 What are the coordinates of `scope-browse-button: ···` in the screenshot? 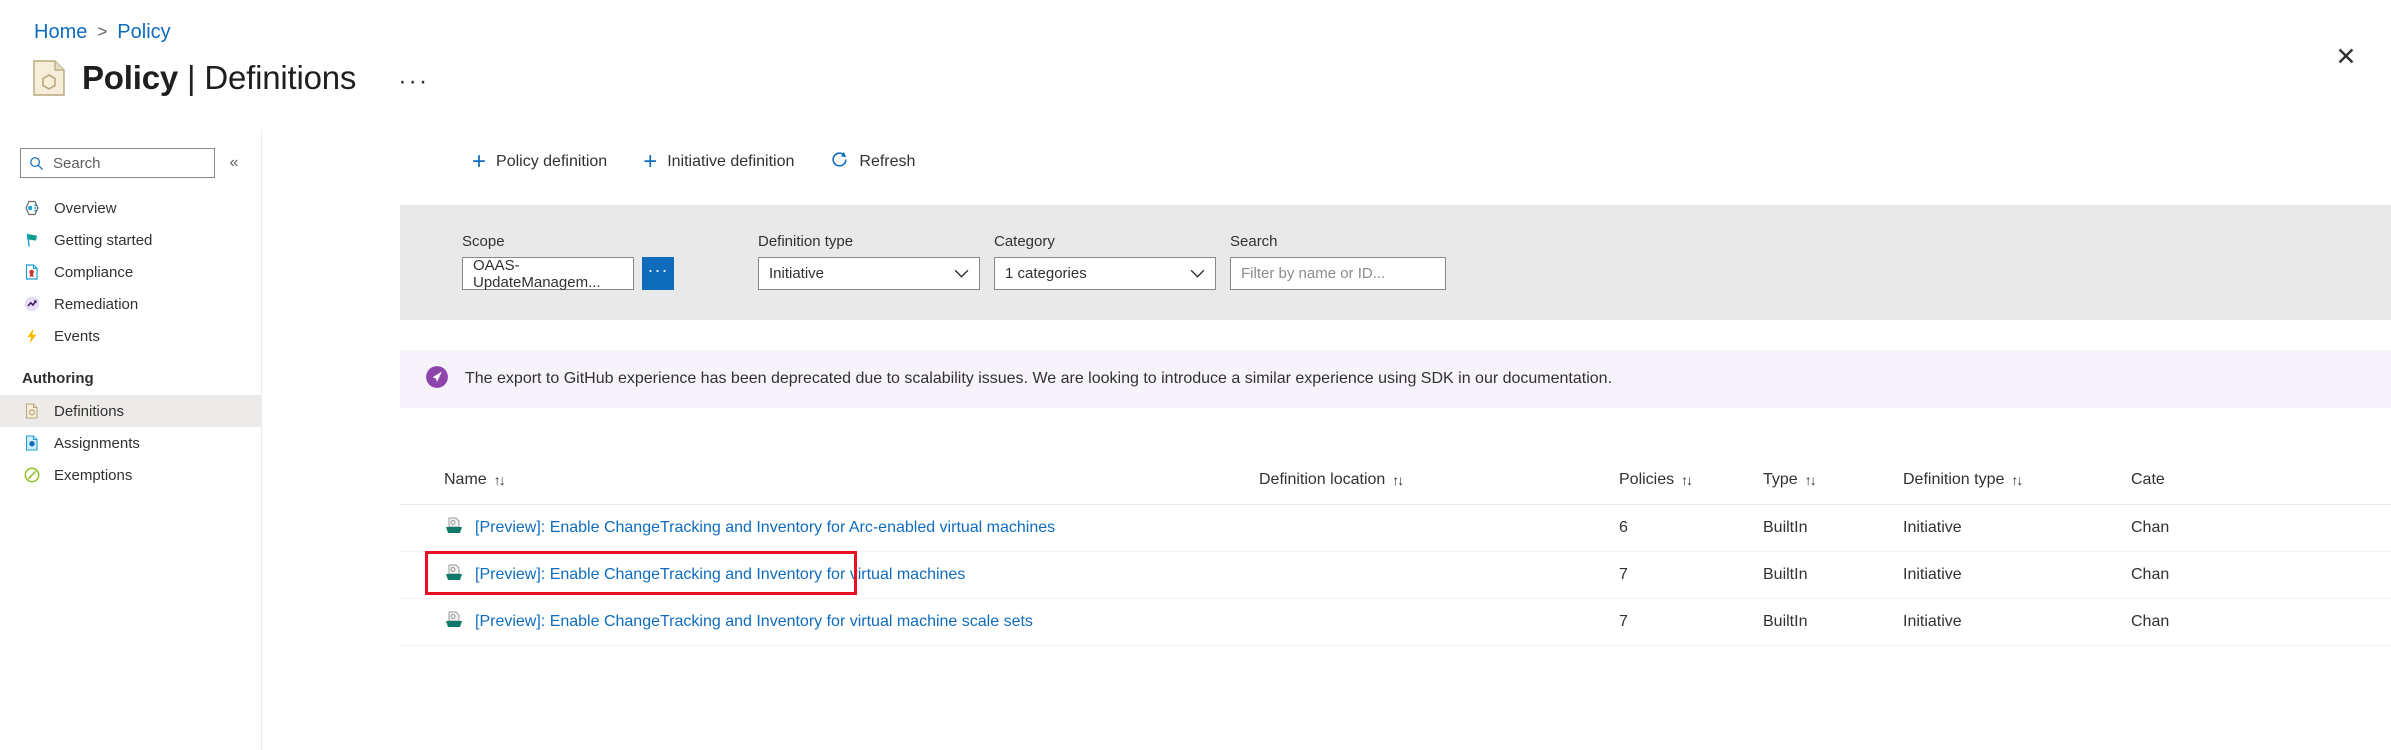 It's located at (658, 273).